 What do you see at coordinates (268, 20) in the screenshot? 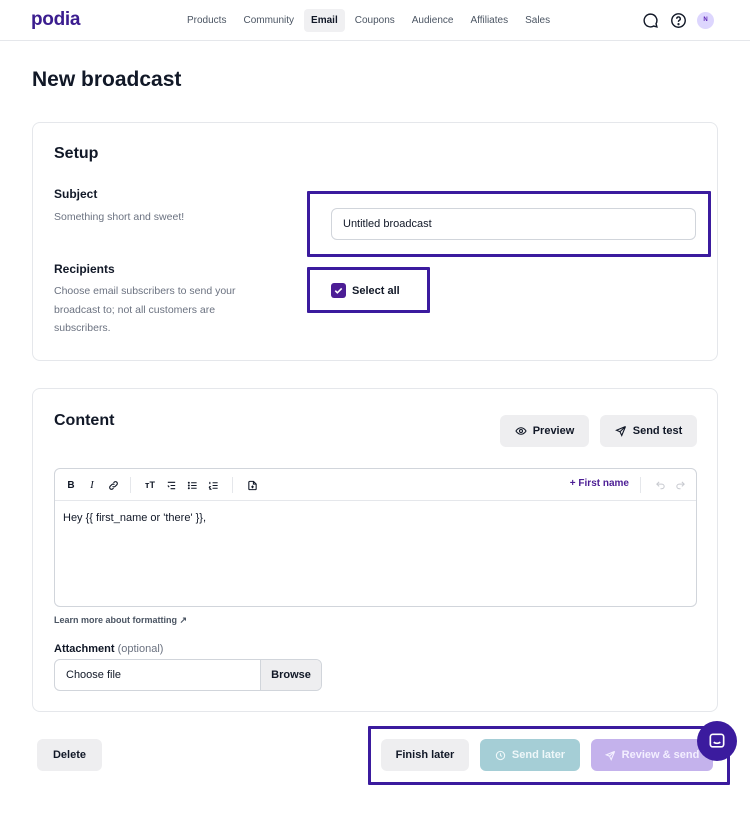
I see `nav-item-community: Community` at bounding box center [268, 20].